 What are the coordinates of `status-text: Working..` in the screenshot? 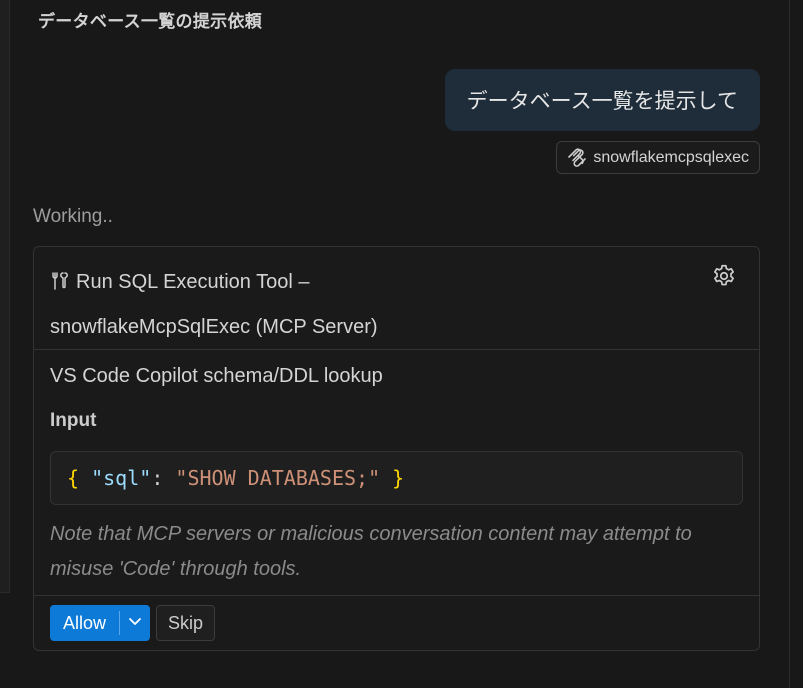 It's located at (73, 216).